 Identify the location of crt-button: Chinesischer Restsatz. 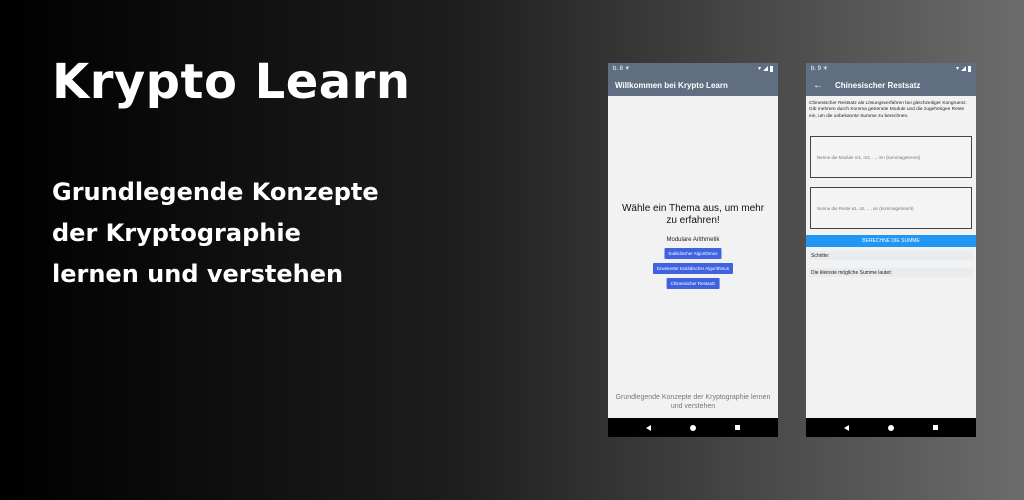
(693, 283).